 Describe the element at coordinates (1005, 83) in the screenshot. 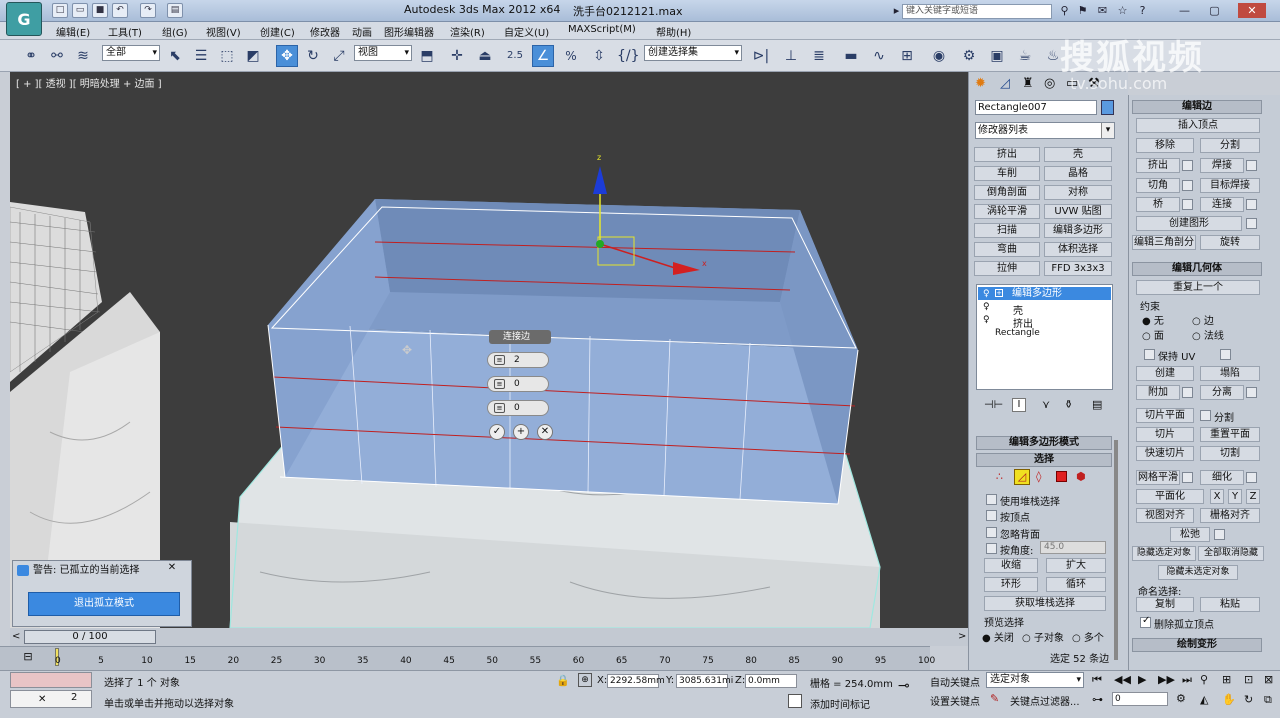

I see `modify-tab-icon: ◿` at that location.